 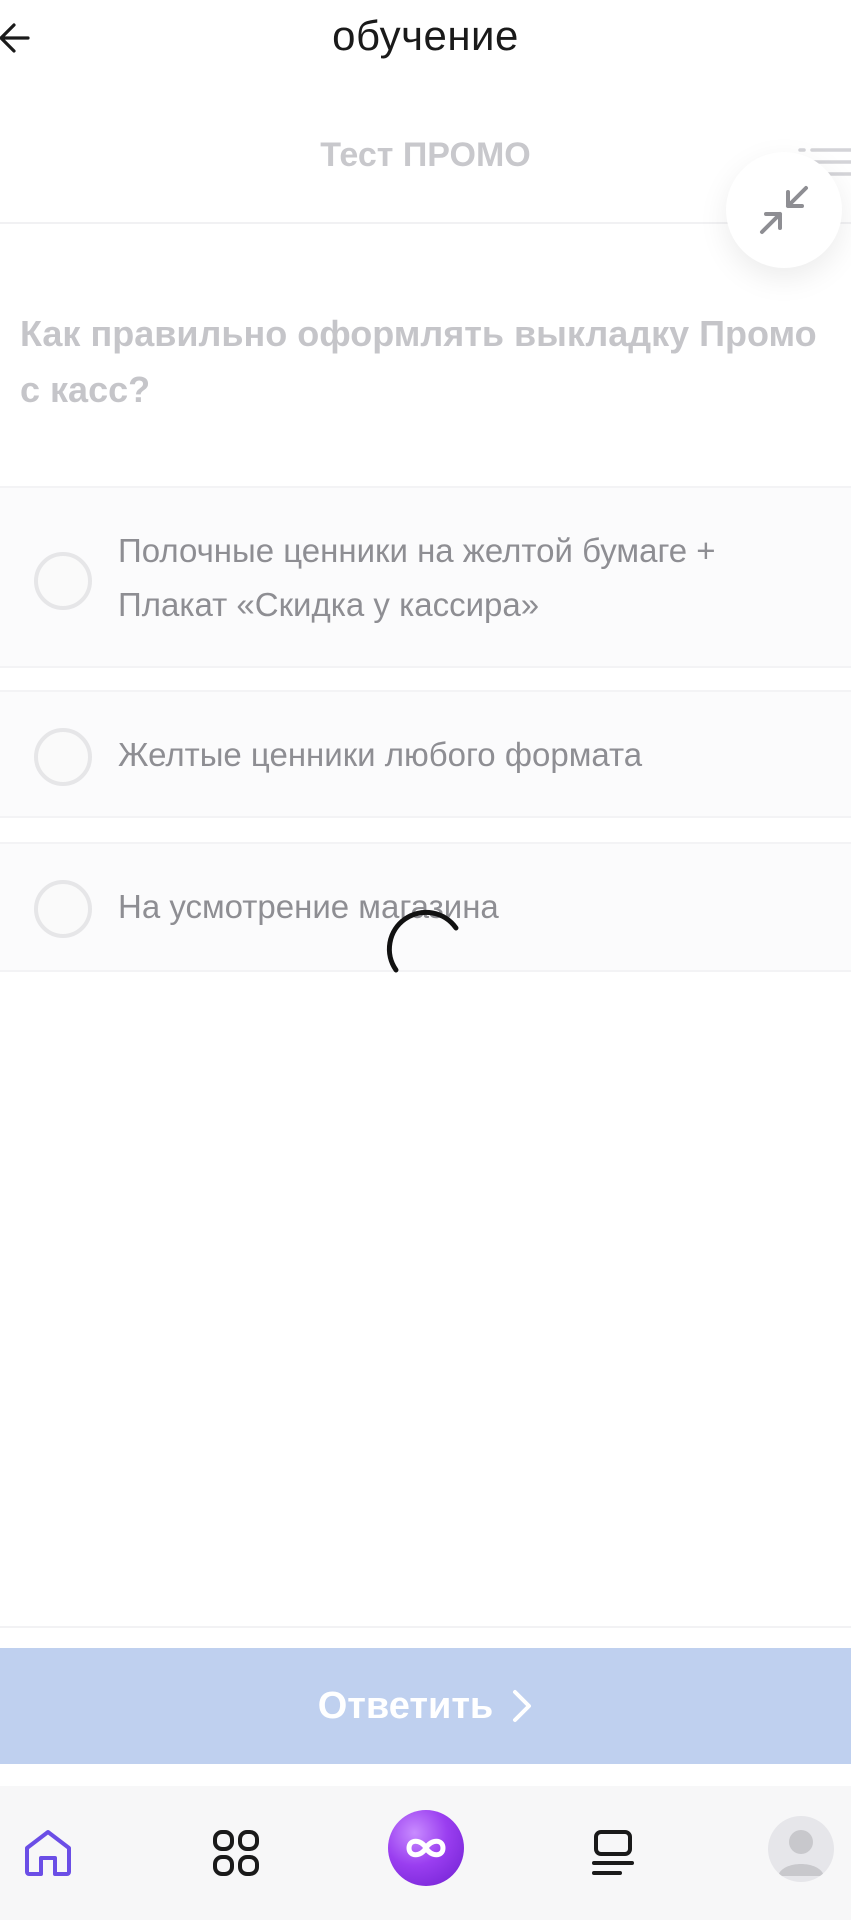 I want to click on nav-apps, so click(x=236, y=1853).